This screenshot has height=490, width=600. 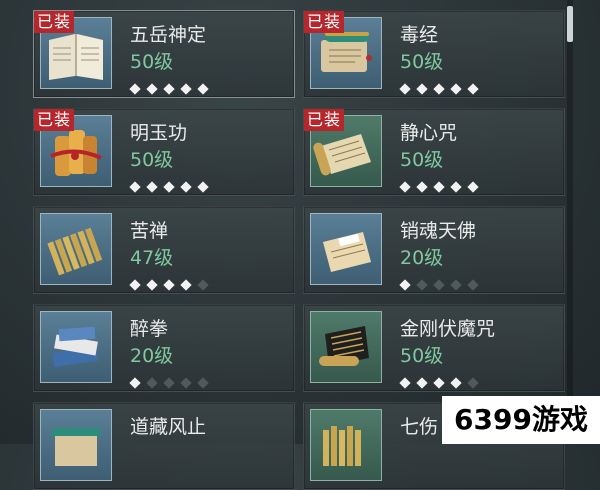 I want to click on skill-card: 销魂天佛 20级, so click(x=434, y=250).